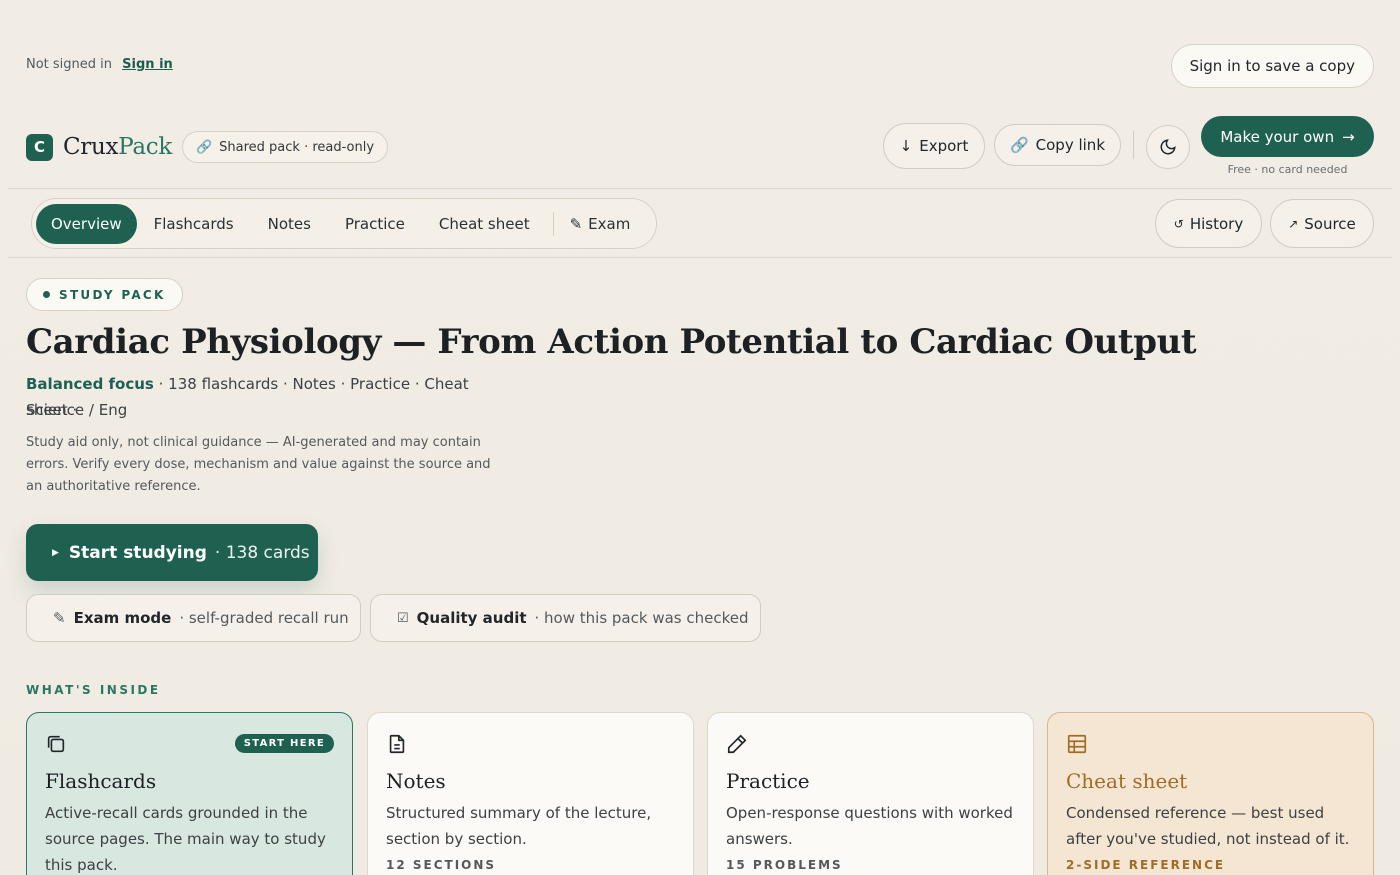 This screenshot has height=875, width=1400. Describe the element at coordinates (397, 744) in the screenshot. I see `document-icon` at that location.